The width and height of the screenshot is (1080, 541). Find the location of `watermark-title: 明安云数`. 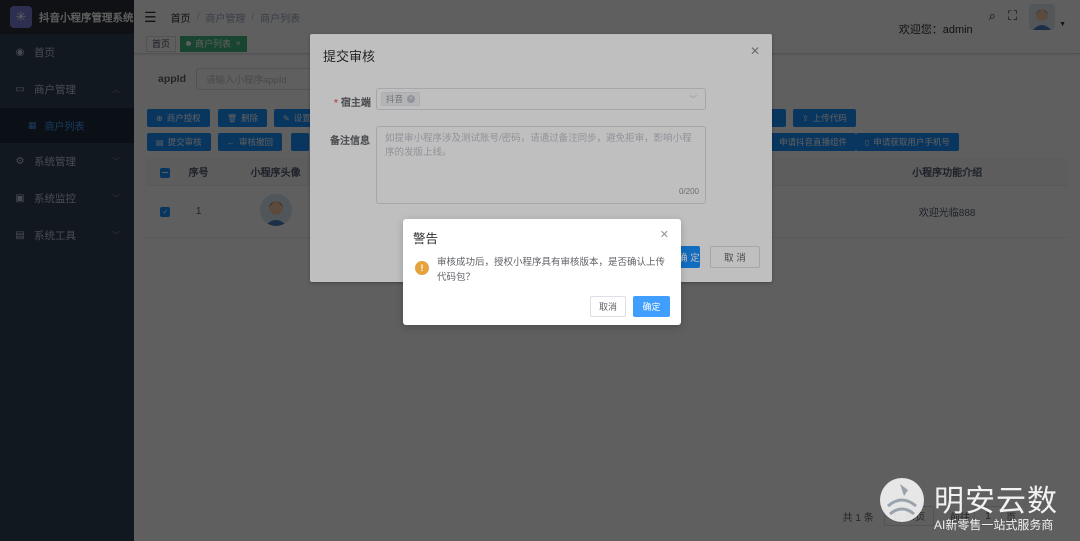

watermark-title: 明安云数 is located at coordinates (996, 501).